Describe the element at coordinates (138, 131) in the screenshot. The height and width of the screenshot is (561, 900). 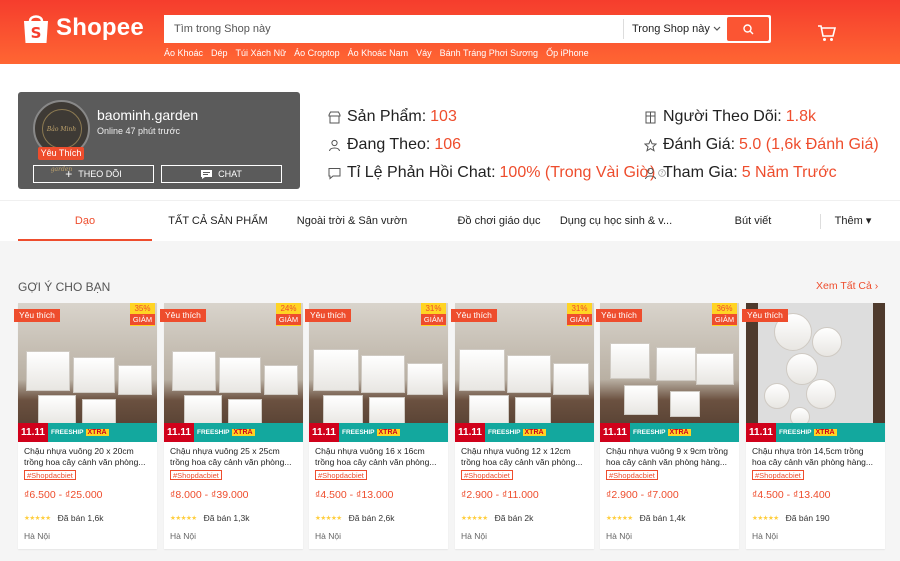
I see `online-status: Online 47 phút trước` at that location.